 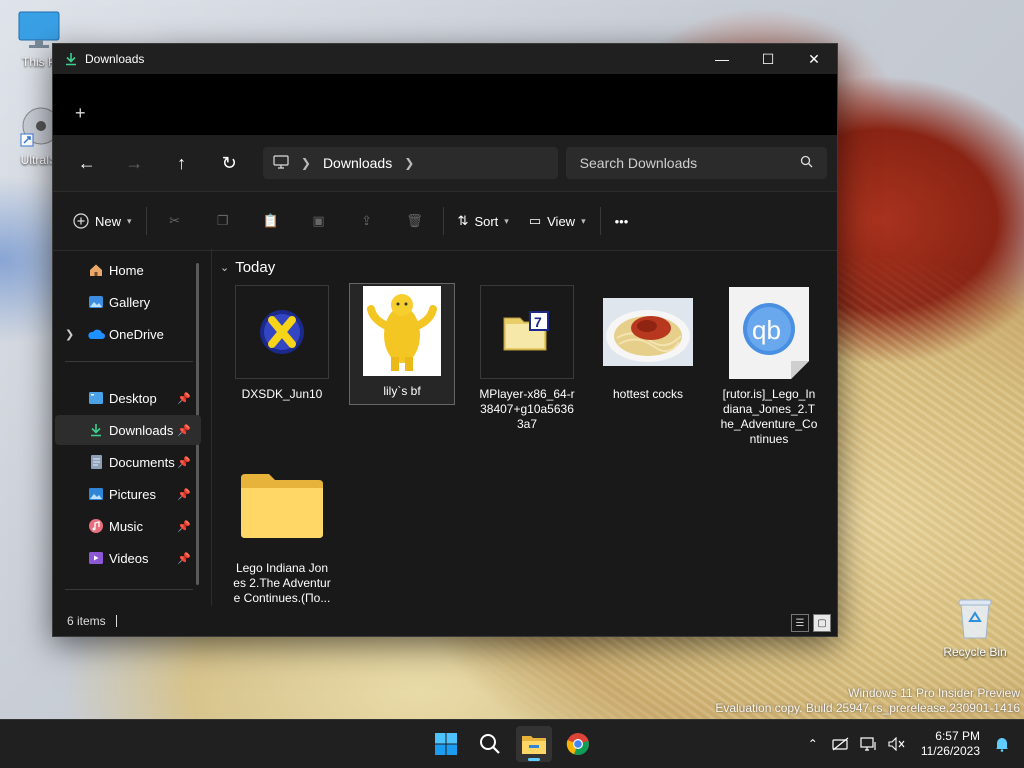 What do you see at coordinates (814, 59) in the screenshot?
I see `close-button: ✕` at bounding box center [814, 59].